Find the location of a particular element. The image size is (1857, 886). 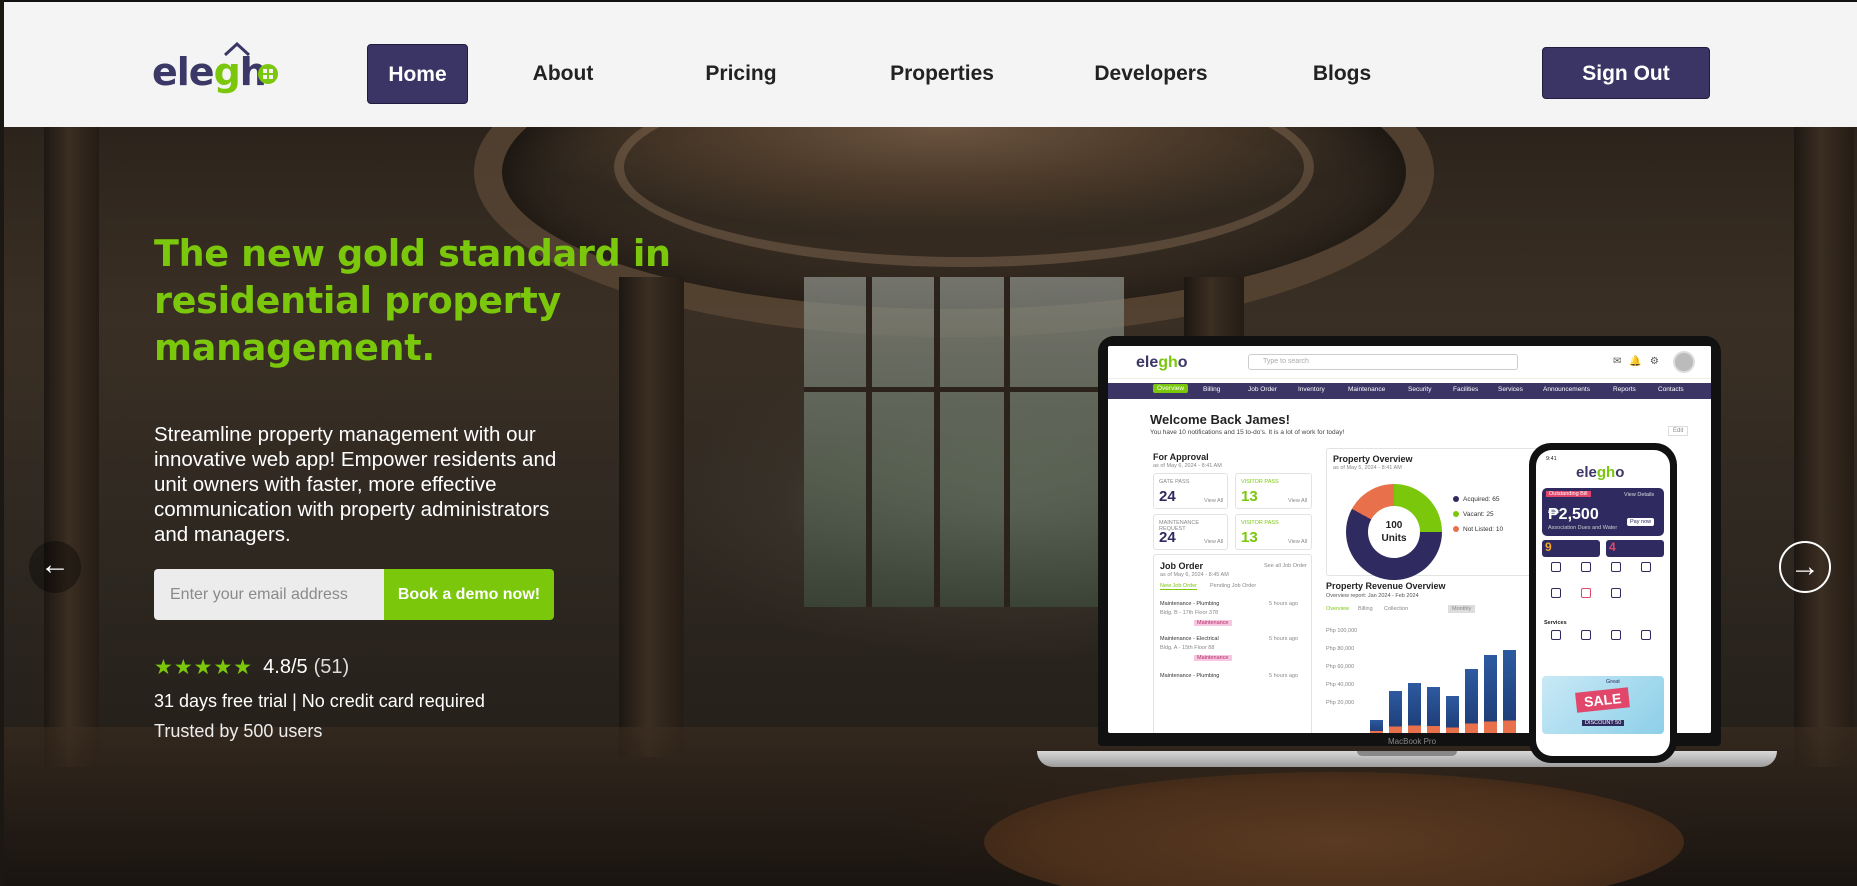

dash-search-input: Type to search is located at coordinates (1383, 362).